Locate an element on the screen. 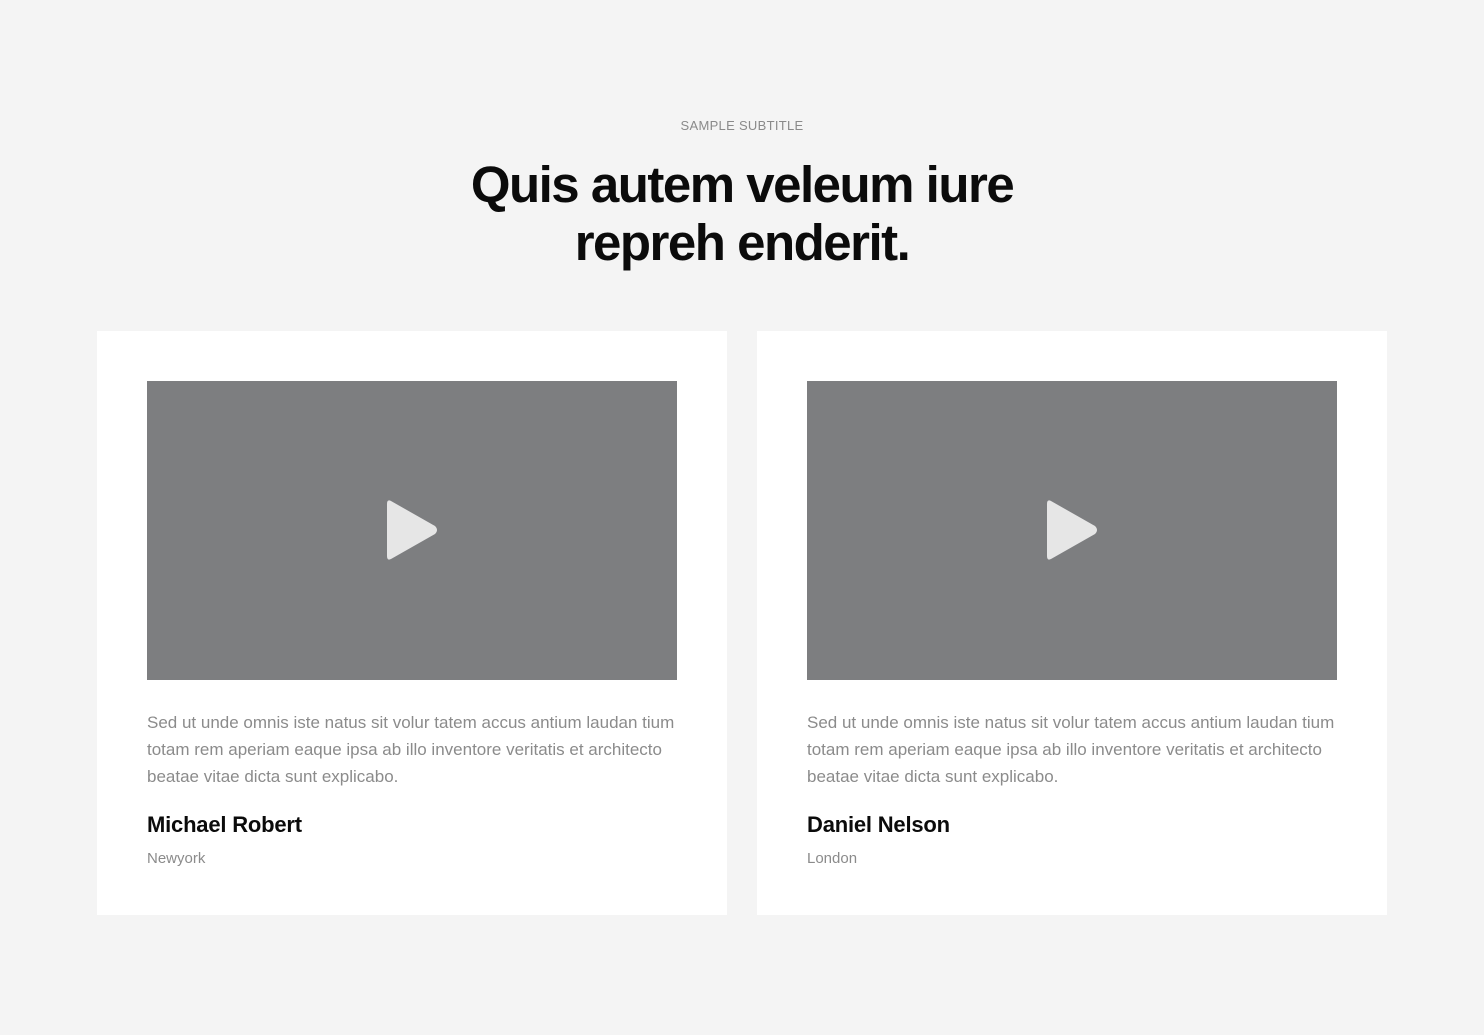 Image resolution: width=1484 pixels, height=1035 pixels. testimonial-author-location: Newyork is located at coordinates (176, 858).